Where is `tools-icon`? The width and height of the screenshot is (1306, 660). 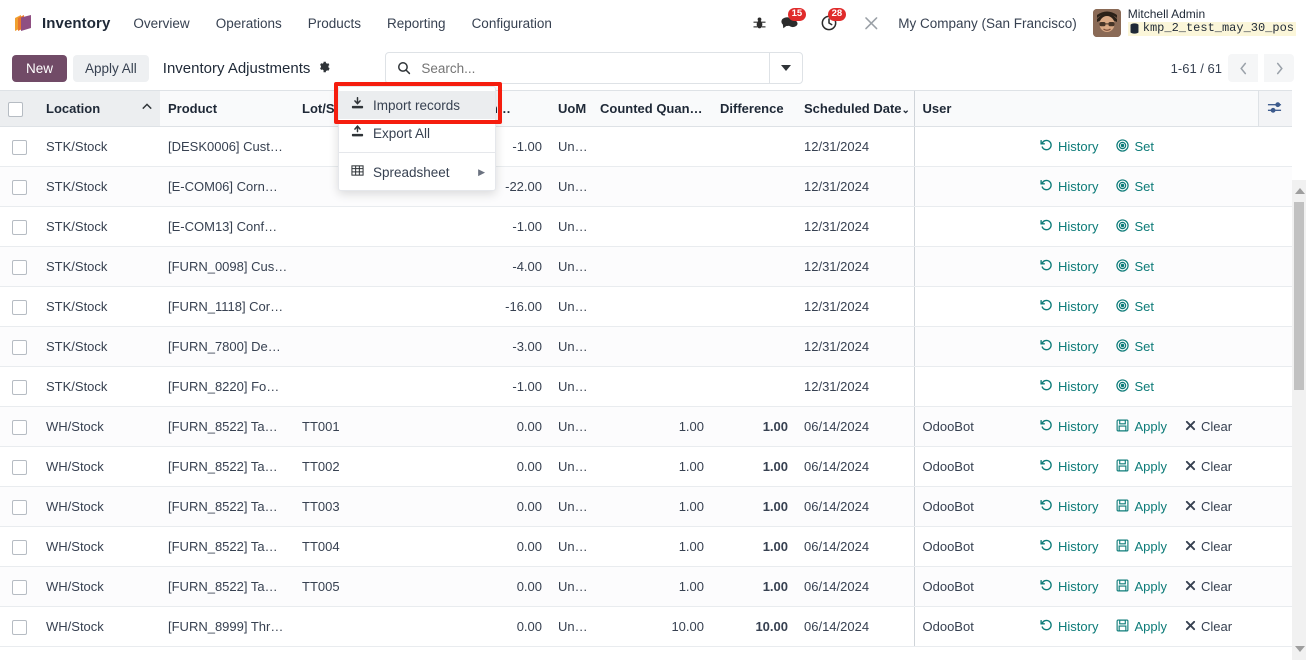 tools-icon is located at coordinates (871, 23).